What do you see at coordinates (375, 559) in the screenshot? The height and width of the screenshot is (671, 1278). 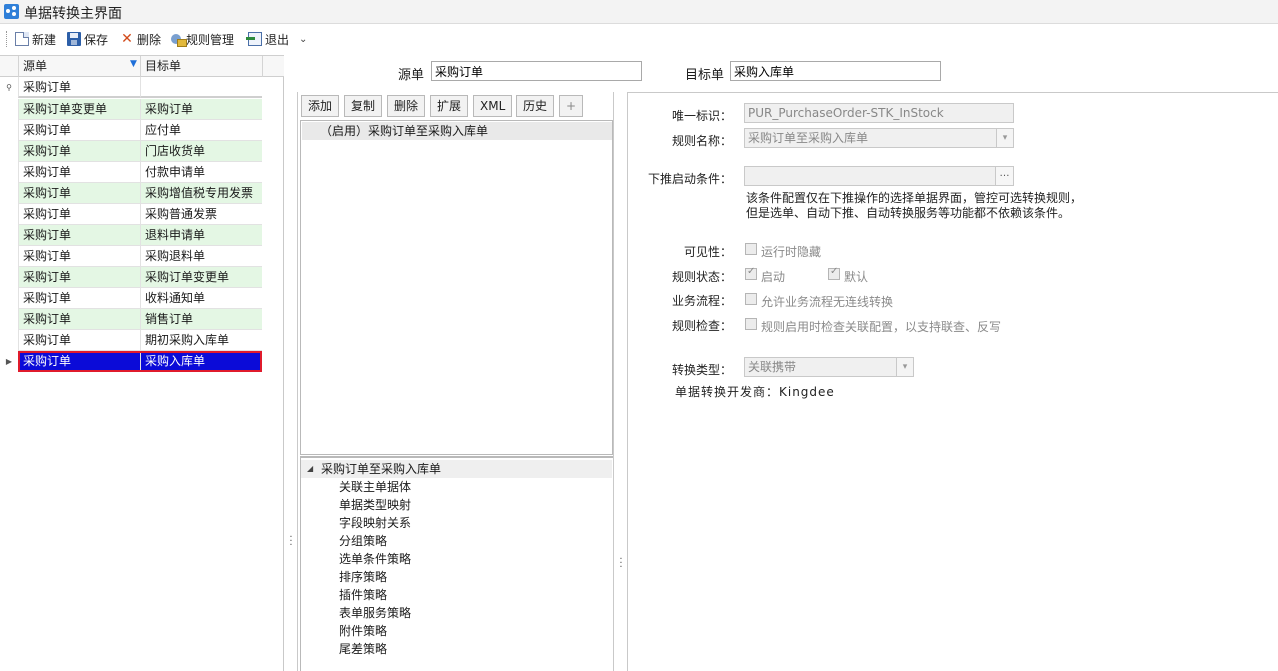 I see `tree-node: 选单条件策略` at bounding box center [375, 559].